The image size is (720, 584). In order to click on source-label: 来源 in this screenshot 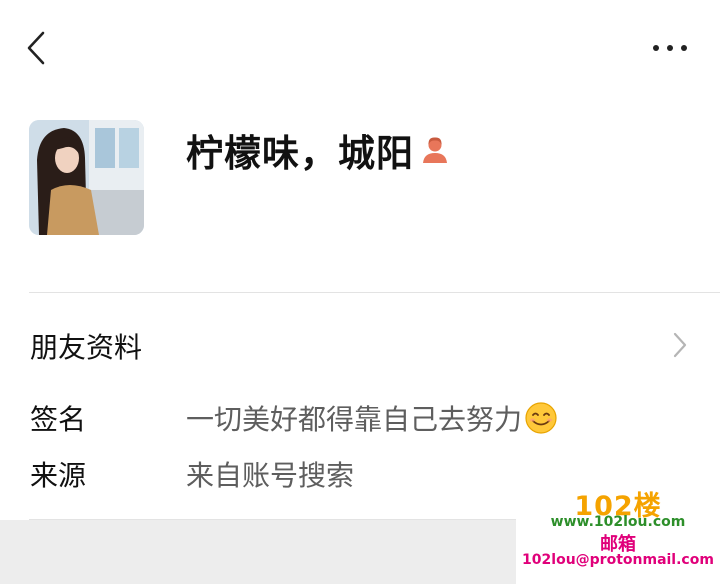, I will do `click(58, 475)`.